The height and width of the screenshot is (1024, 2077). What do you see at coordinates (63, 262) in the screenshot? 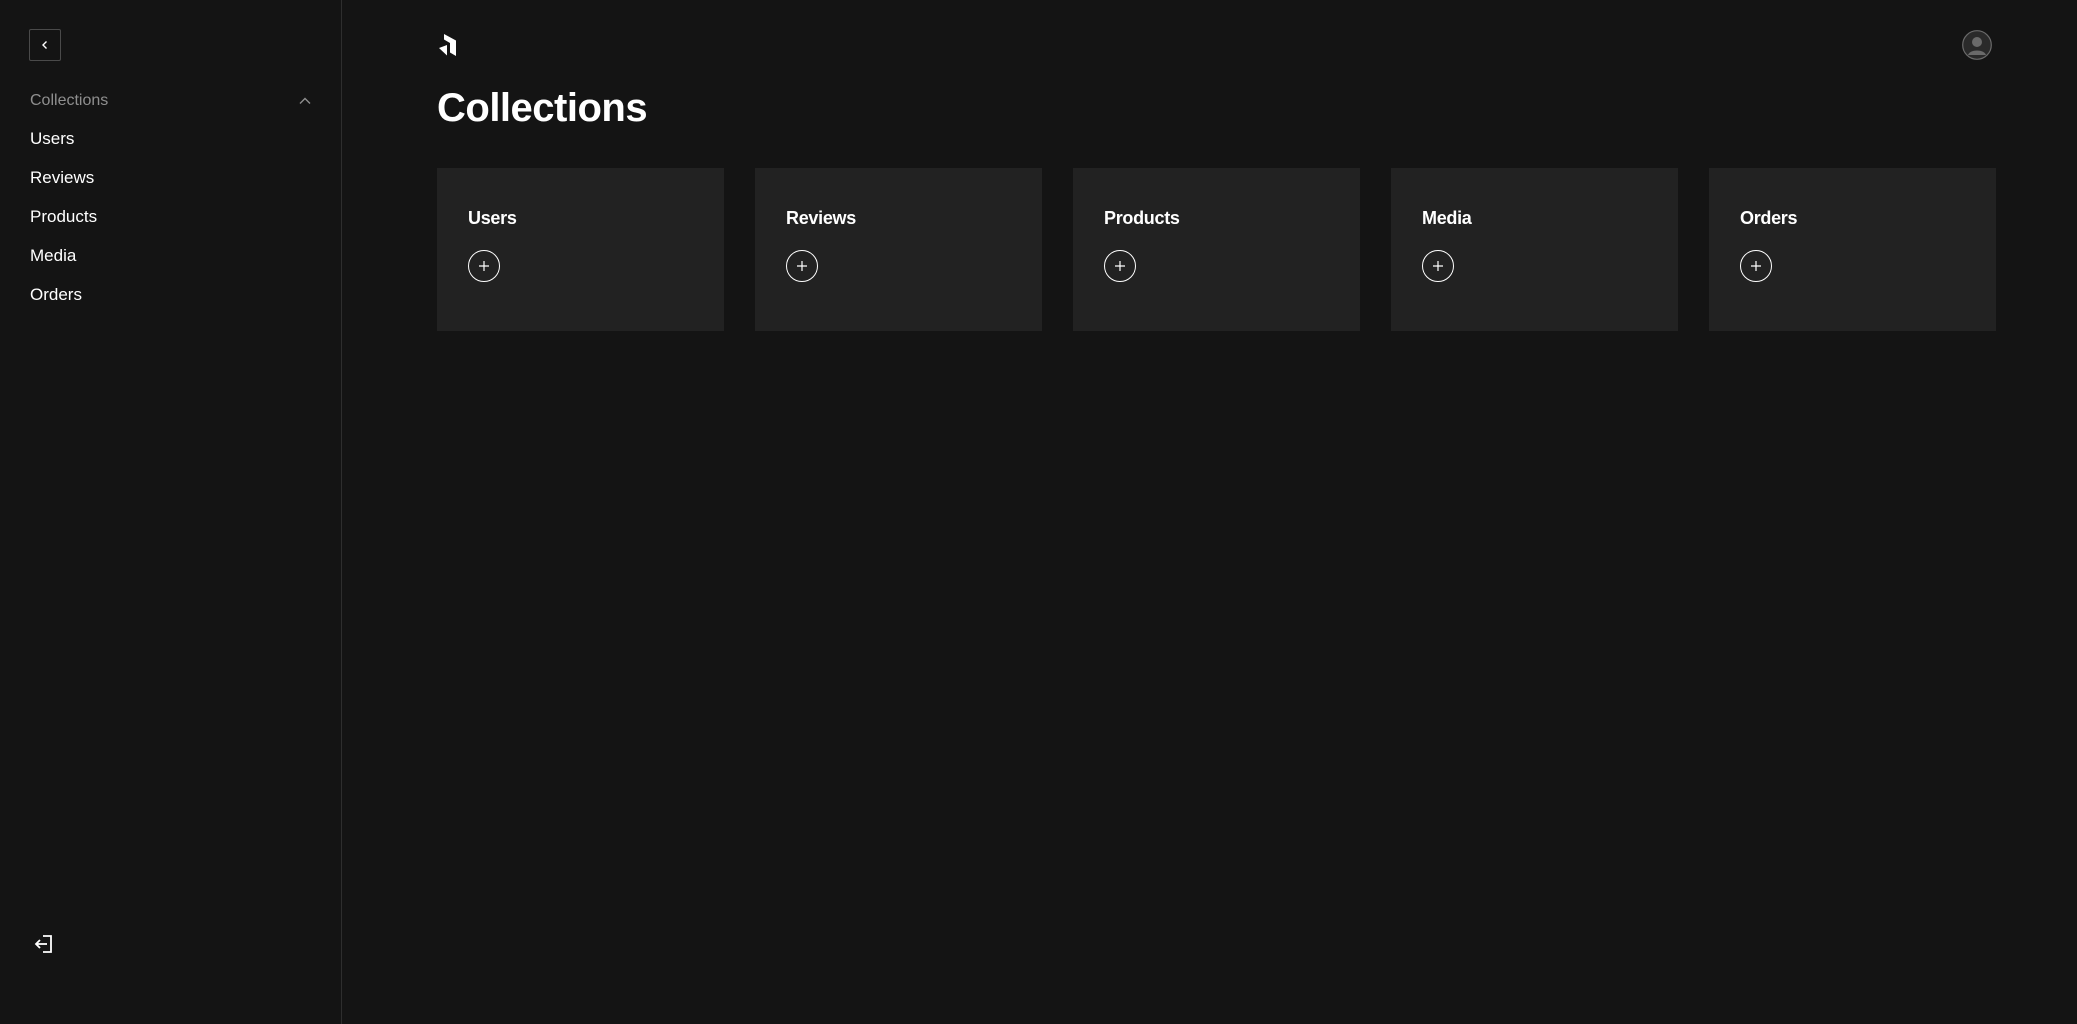
I see `sidebar-item-media: Media` at bounding box center [63, 262].